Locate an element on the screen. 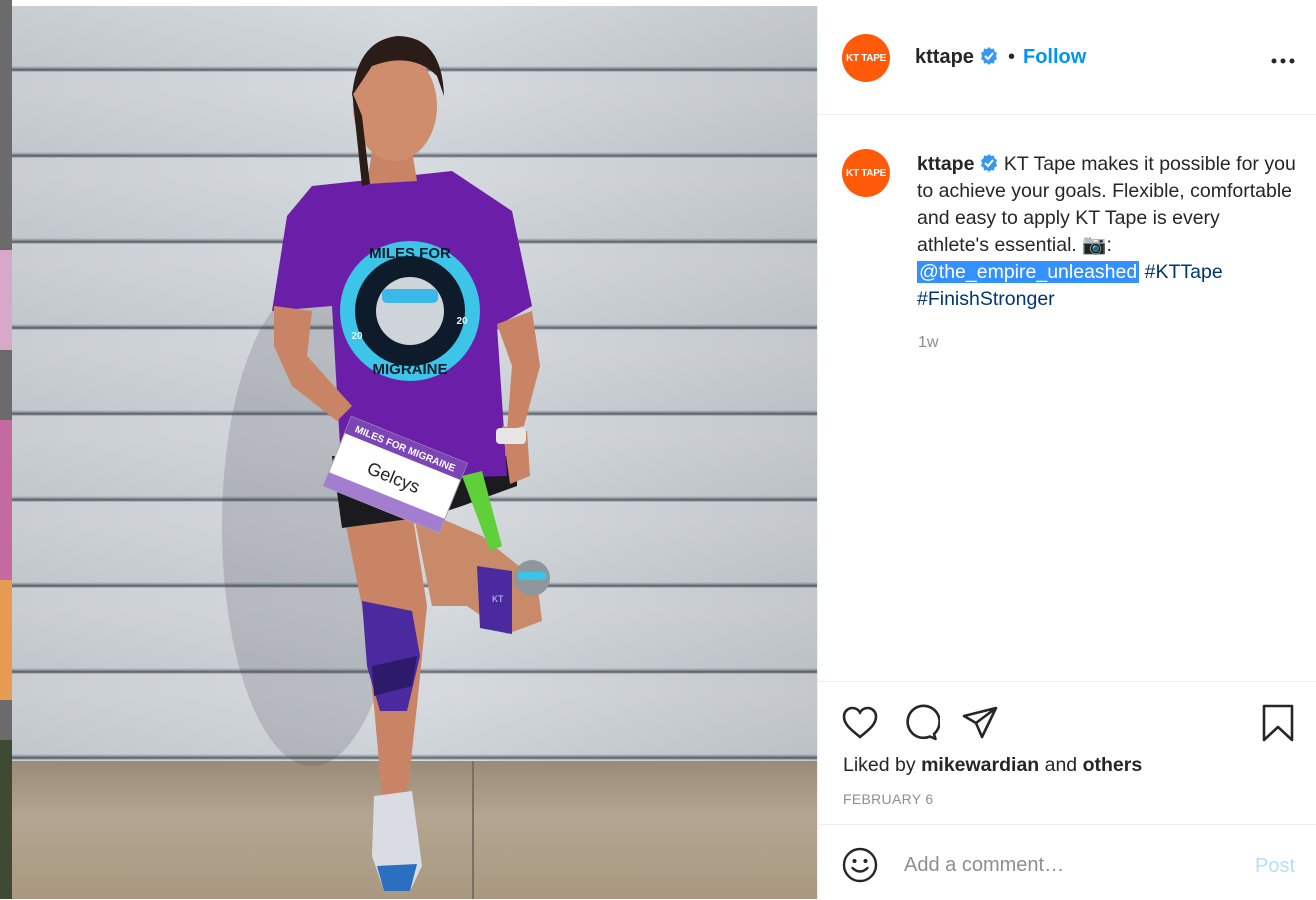 Image resolution: width=1316 pixels, height=900 pixels. hashtag-link: #KTTape is located at coordinates (1184, 272).